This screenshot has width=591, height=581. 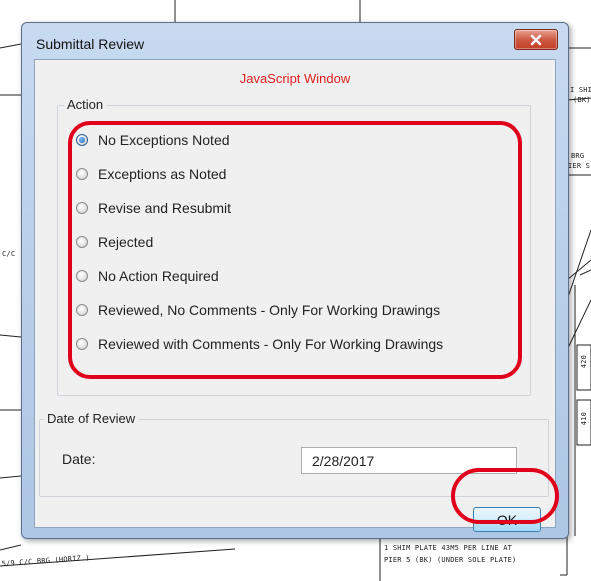 I want to click on radio-label: No Exceptions Noted, so click(x=164, y=140).